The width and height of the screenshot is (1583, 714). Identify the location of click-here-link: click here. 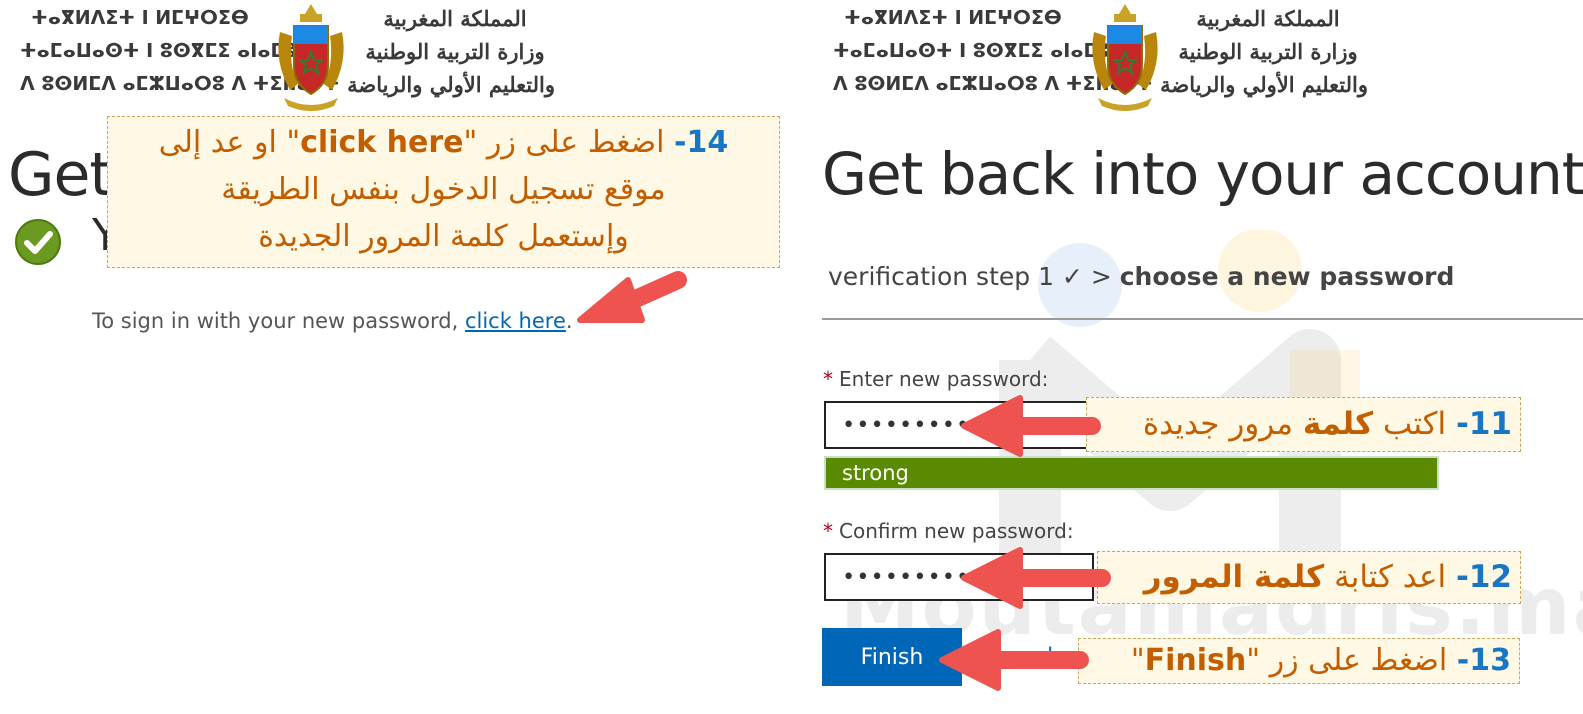
(515, 321).